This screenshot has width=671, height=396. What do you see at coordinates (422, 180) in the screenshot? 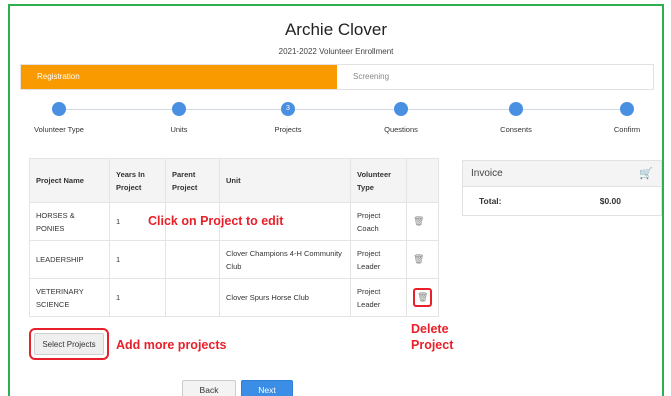
I see `col-actions` at bounding box center [422, 180].